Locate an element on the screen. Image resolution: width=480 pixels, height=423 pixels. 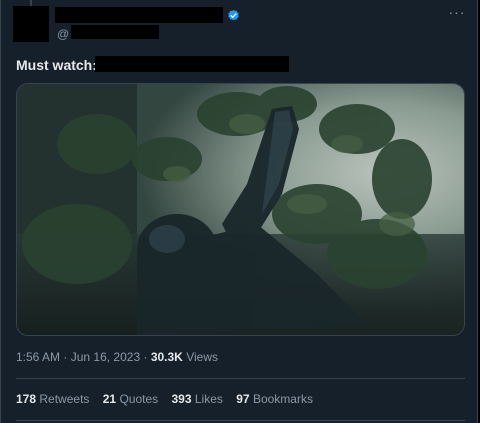
views-count: 30.3K is located at coordinates (166, 357).